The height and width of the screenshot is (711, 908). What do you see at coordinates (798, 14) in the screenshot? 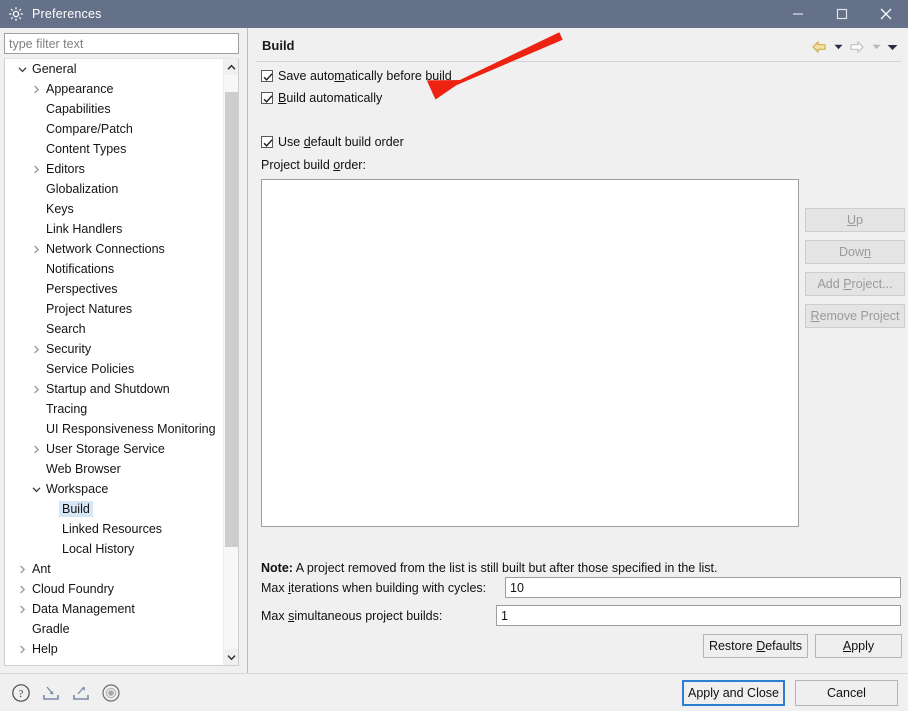
I see `minimize-button` at bounding box center [798, 14].